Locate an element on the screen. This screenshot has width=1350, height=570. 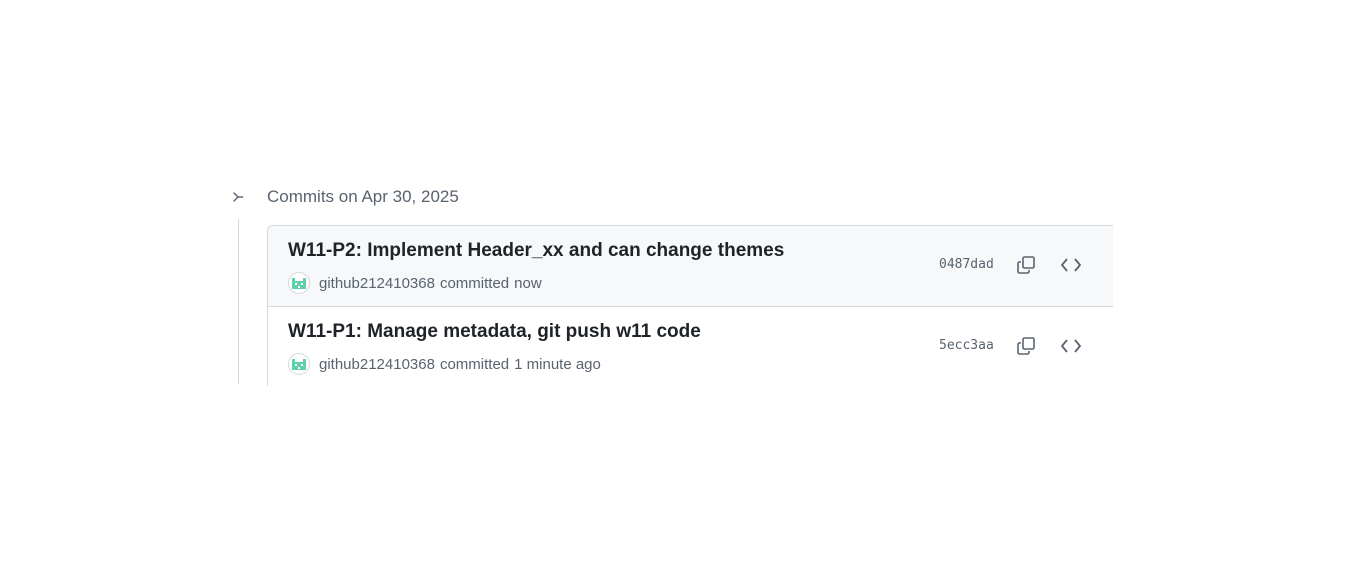
commit-time: now is located at coordinates (528, 283).